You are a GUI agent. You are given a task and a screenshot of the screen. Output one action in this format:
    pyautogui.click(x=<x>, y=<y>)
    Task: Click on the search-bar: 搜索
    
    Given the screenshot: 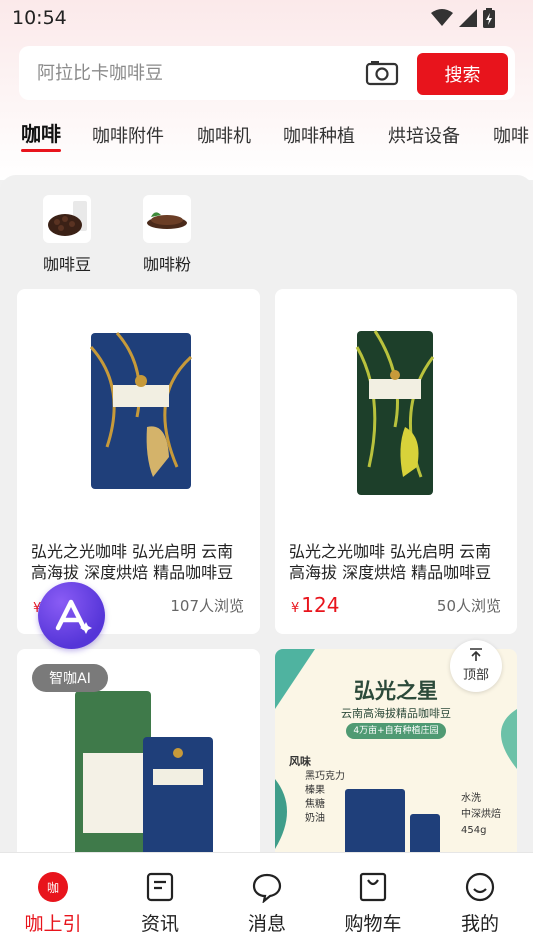 What is the action you would take?
    pyautogui.click(x=267, y=73)
    